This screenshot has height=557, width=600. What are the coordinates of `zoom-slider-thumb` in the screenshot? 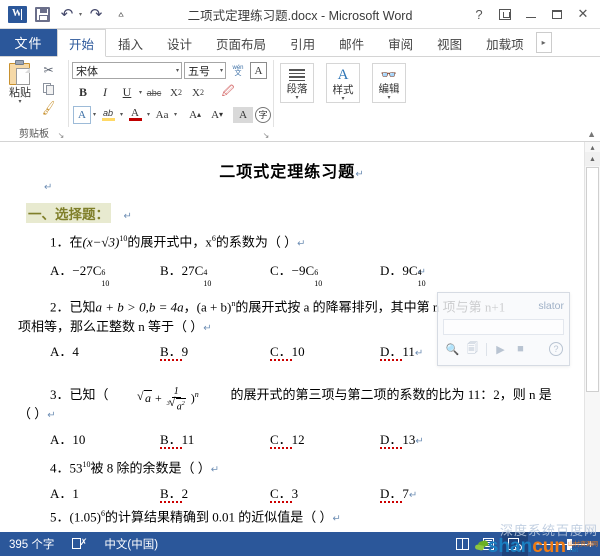 It's located at (569, 544).